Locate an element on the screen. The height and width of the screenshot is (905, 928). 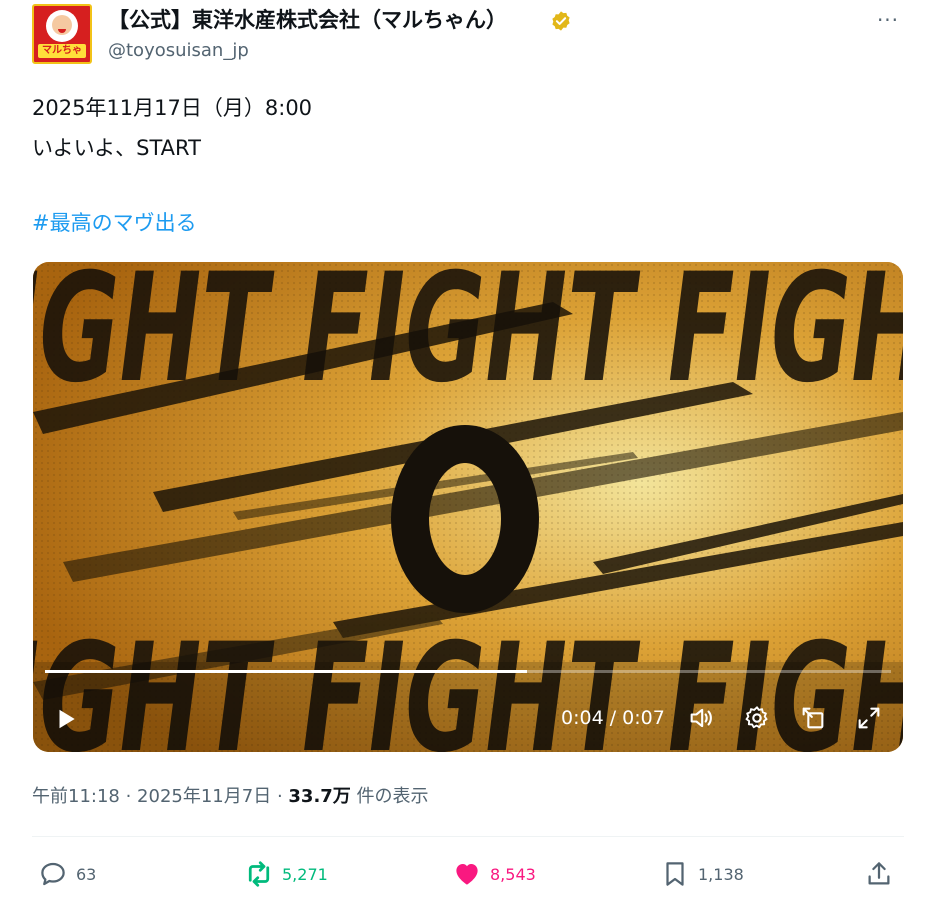
bookmark-icon is located at coordinates (675, 874).